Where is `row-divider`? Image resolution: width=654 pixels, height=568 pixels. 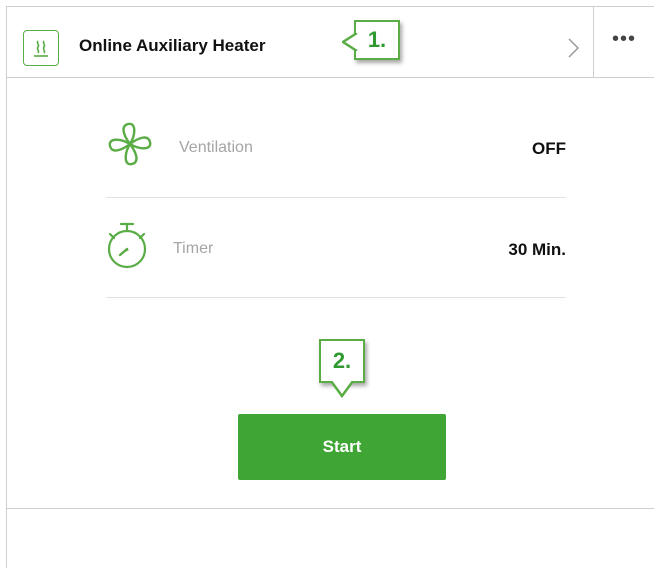 row-divider is located at coordinates (336, 297).